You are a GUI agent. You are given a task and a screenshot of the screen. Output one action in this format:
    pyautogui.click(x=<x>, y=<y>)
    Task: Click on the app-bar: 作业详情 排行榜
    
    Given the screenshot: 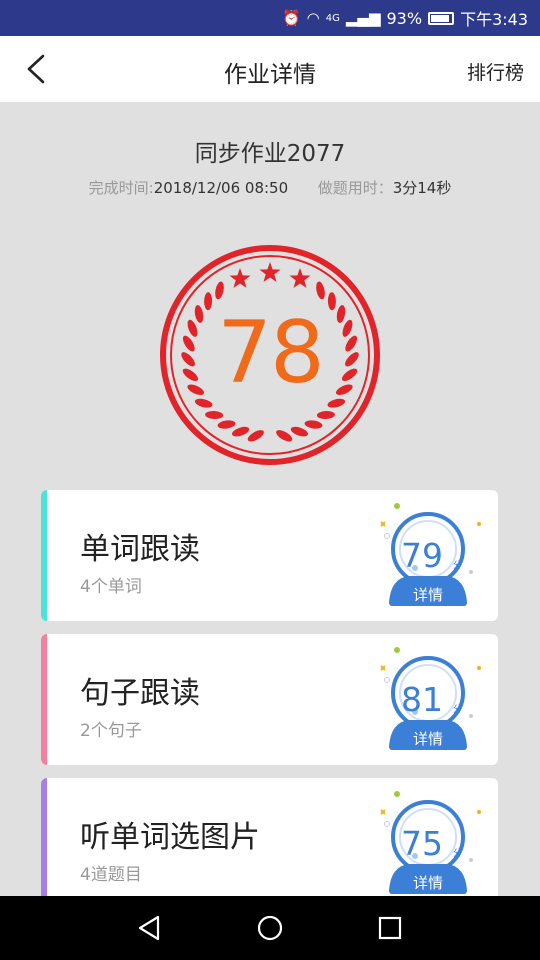 What is the action you would take?
    pyautogui.click(x=270, y=69)
    